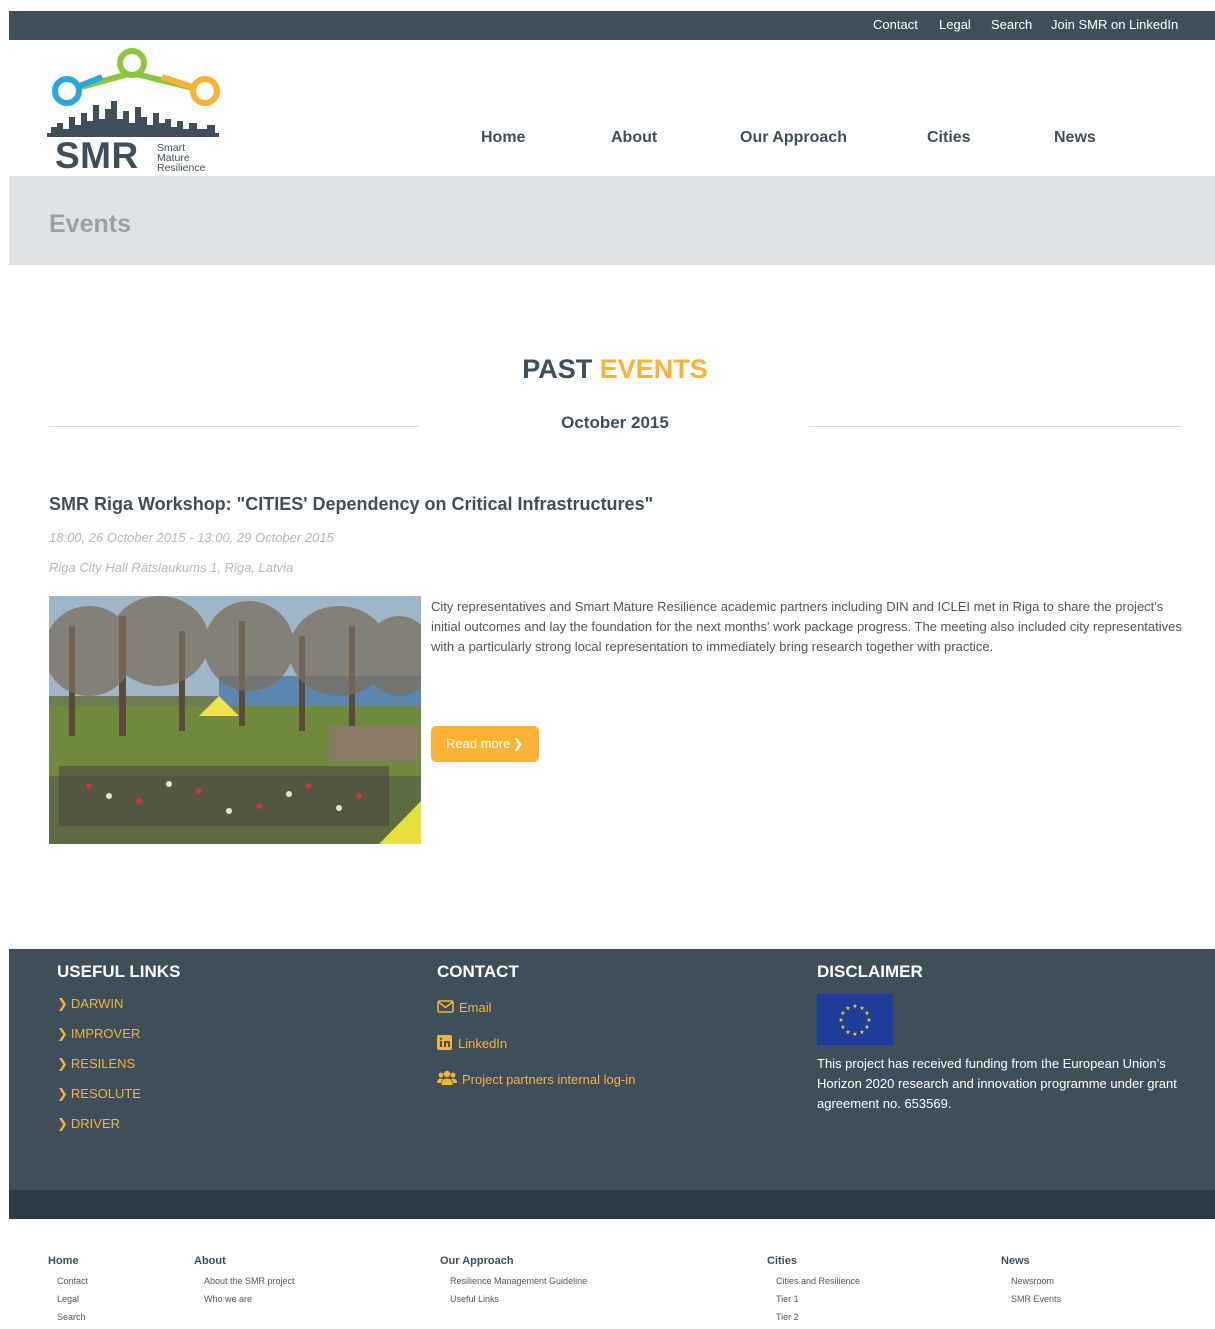 The height and width of the screenshot is (1329, 1215). Describe the element at coordinates (612, 220) in the screenshot. I see `page-banner: Events` at that location.